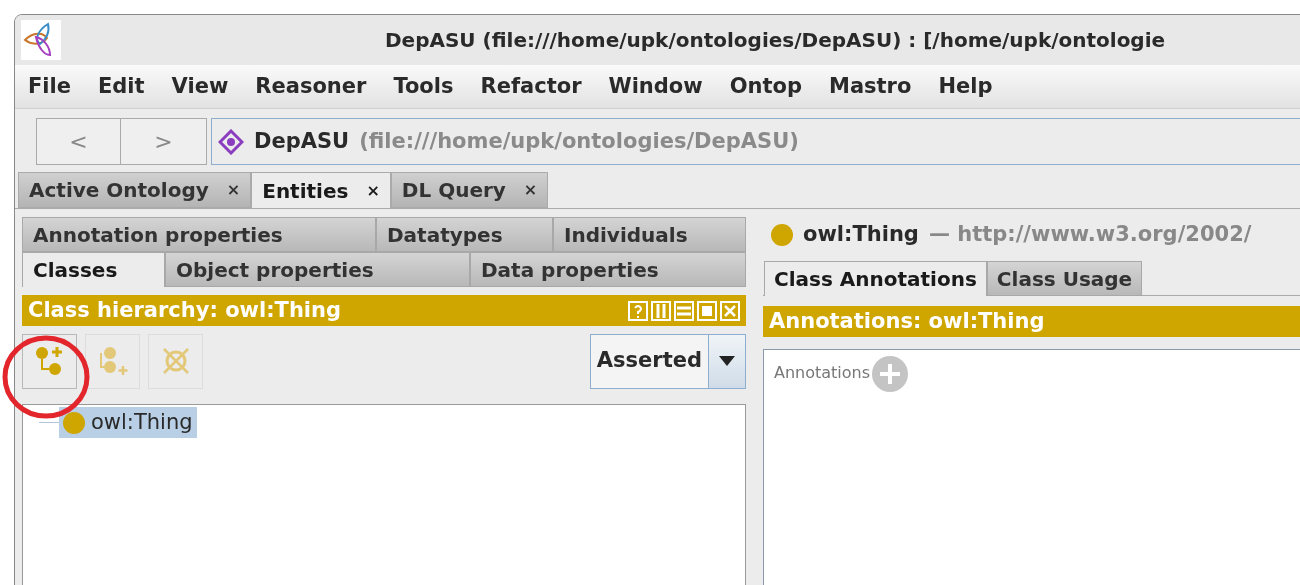 This screenshot has width=1300, height=585. Describe the element at coordinates (464, 234) in the screenshot. I see `tab: Datatypes` at that location.